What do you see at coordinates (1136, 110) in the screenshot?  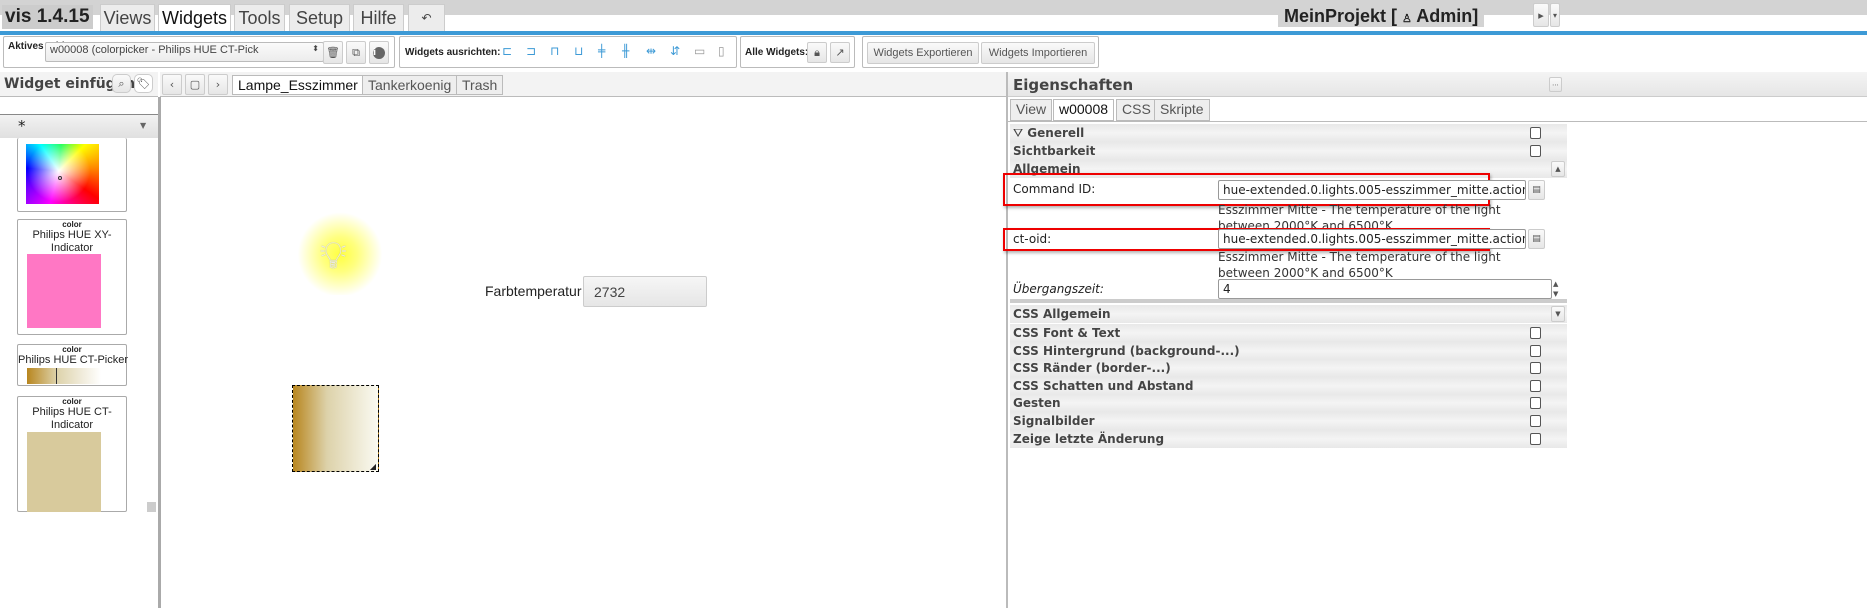 I see `prop-tab-css: CSS` at bounding box center [1136, 110].